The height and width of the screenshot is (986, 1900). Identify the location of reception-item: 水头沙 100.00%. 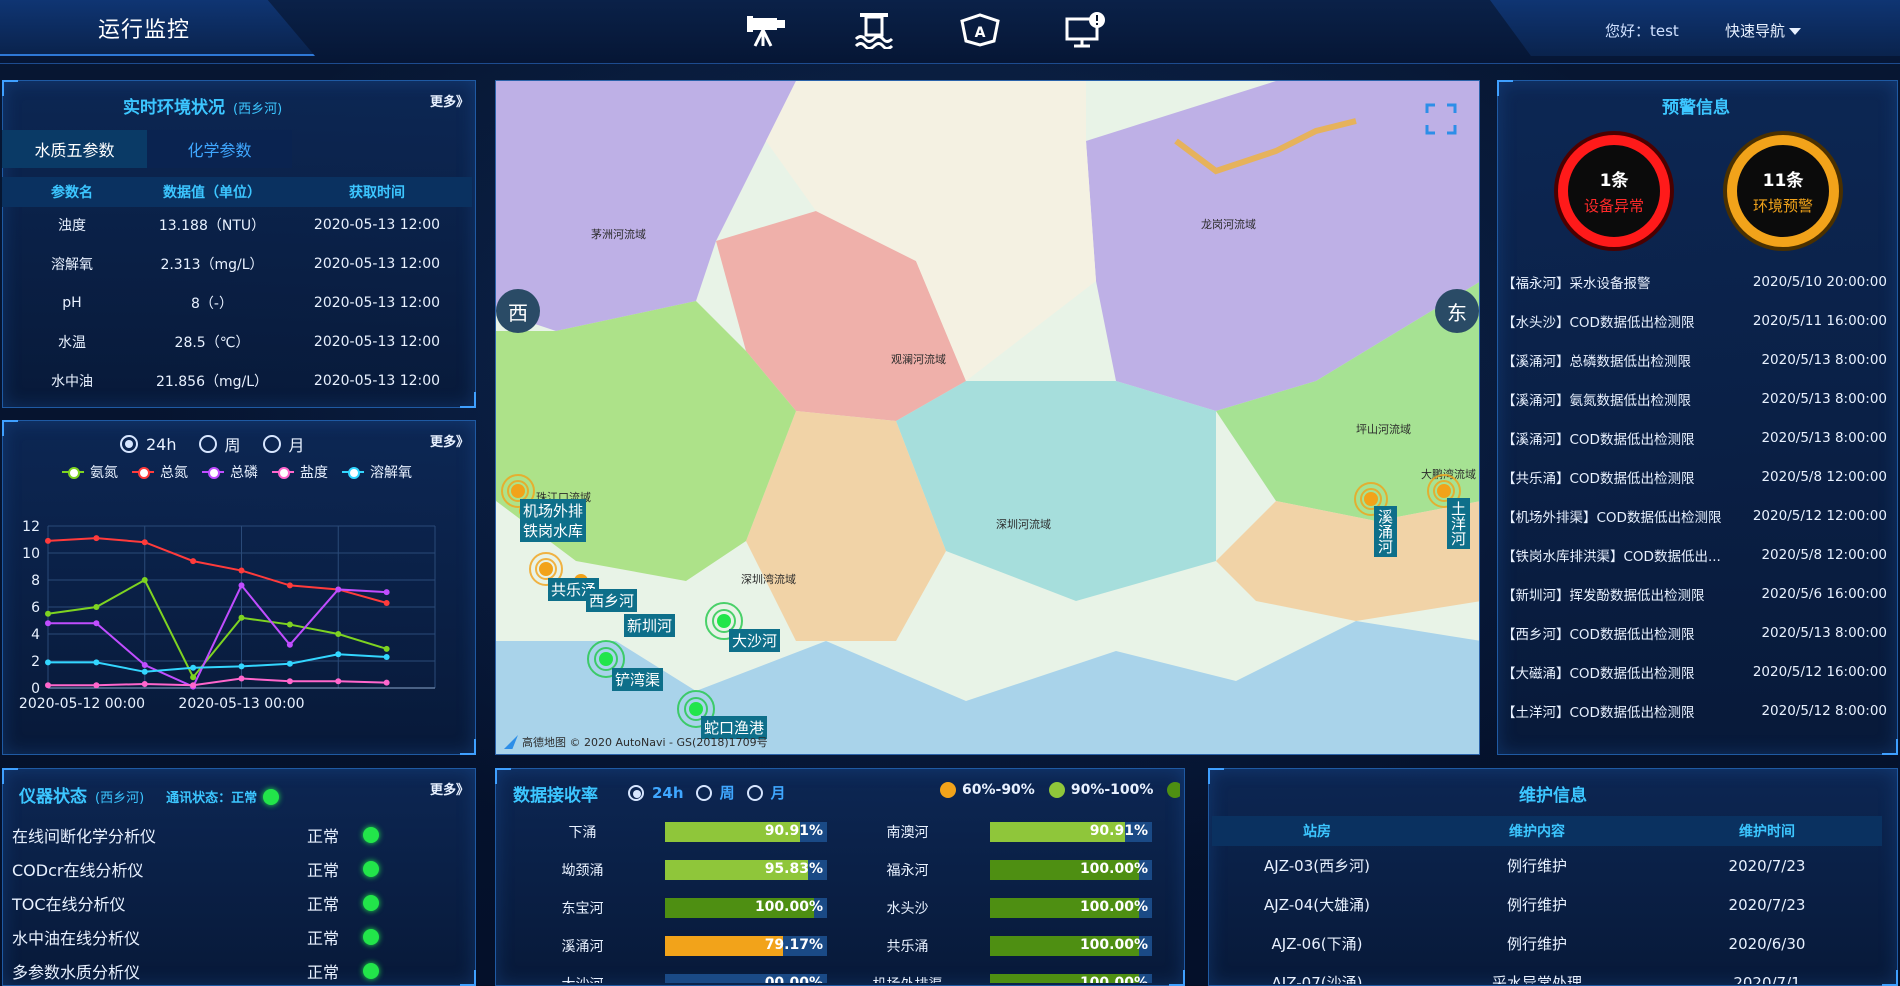
(1007, 908).